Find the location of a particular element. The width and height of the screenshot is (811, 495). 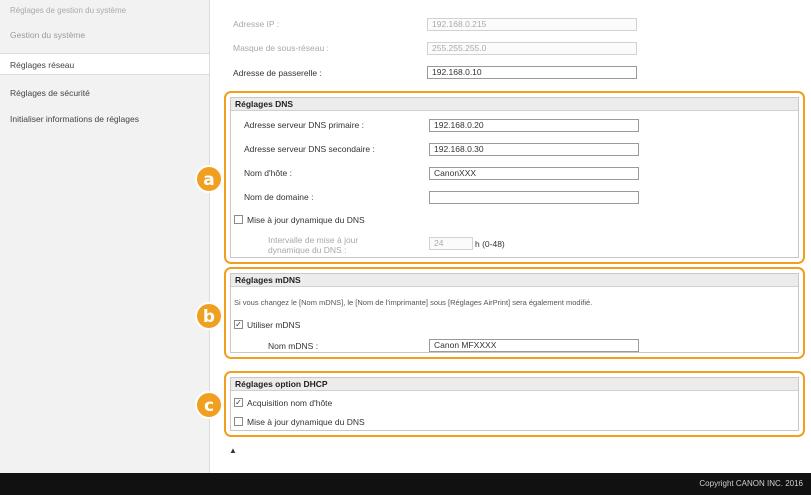

sidebar-item-system-management: Gestion du système is located at coordinates (47, 35).